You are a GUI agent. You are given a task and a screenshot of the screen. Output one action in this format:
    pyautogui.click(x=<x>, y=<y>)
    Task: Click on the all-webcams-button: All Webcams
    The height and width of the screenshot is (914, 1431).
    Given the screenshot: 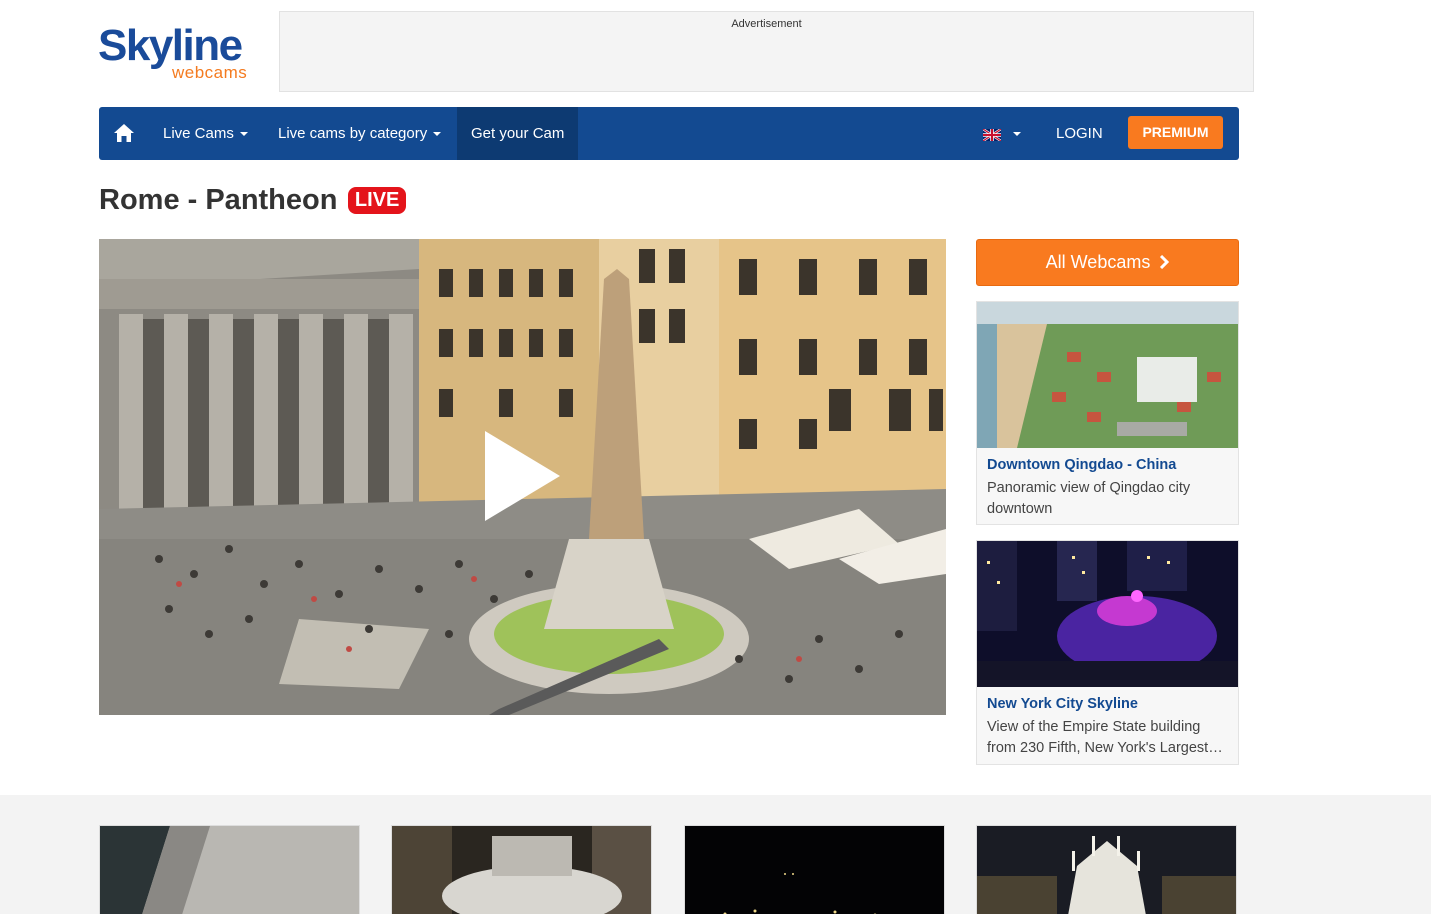 What is the action you would take?
    pyautogui.click(x=1107, y=262)
    